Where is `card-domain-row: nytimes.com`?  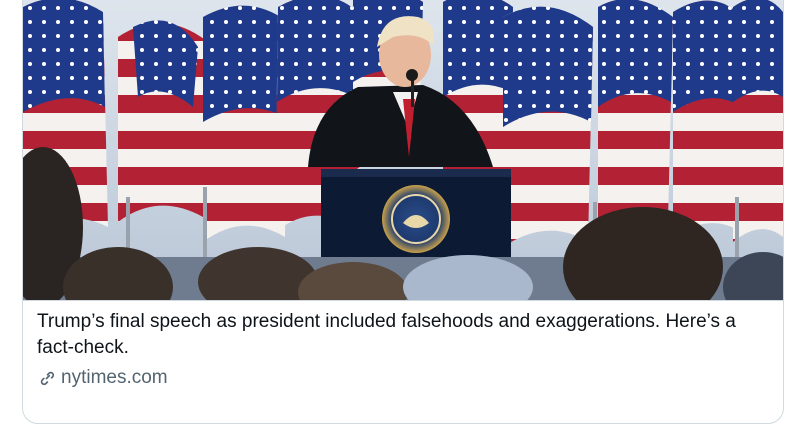
card-domain-row: nytimes.com is located at coordinates (102, 378).